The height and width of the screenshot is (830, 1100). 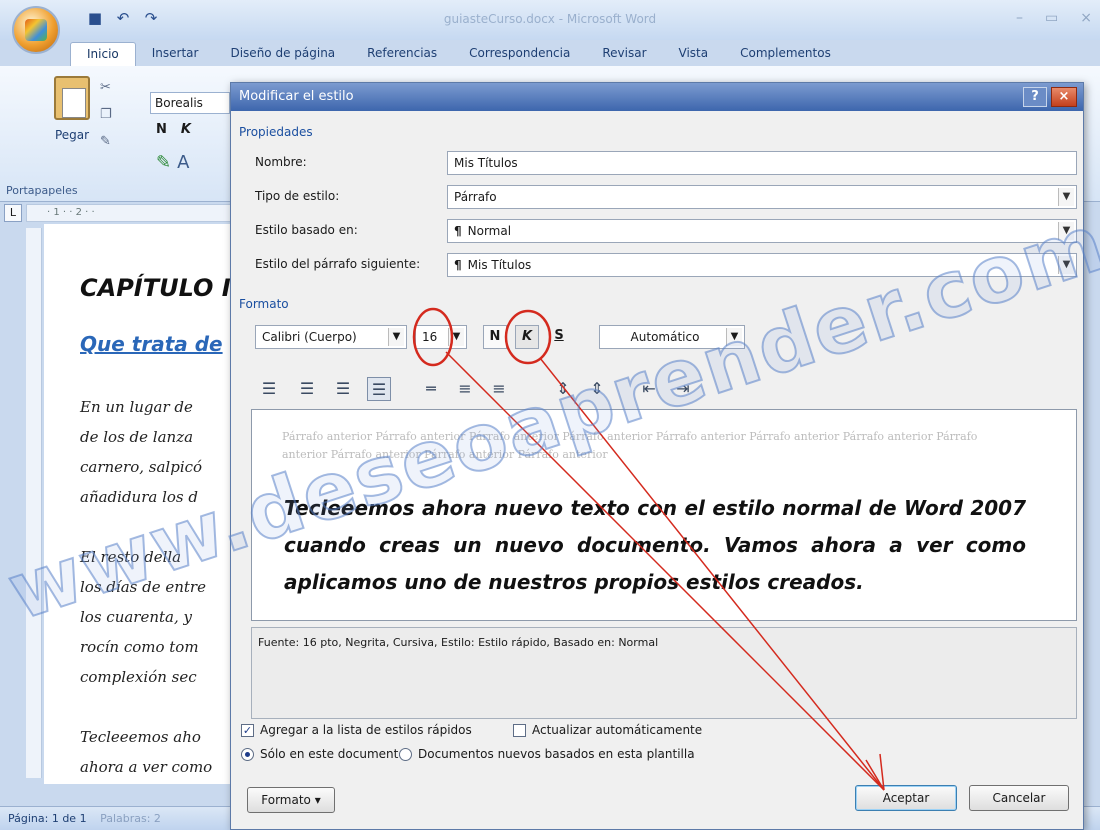 I want to click on clipboard-group-label: Portapapeles, so click(x=42, y=190).